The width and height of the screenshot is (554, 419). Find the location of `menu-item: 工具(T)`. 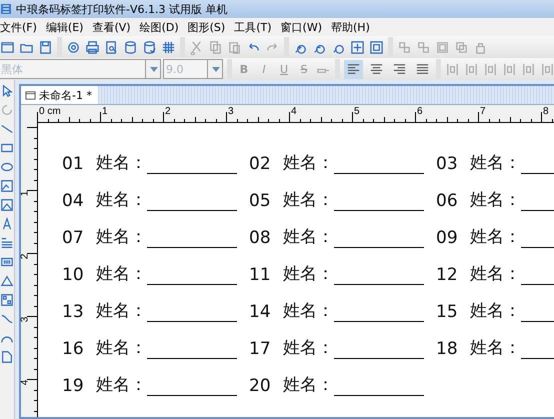

menu-item: 工具(T) is located at coordinates (253, 27).